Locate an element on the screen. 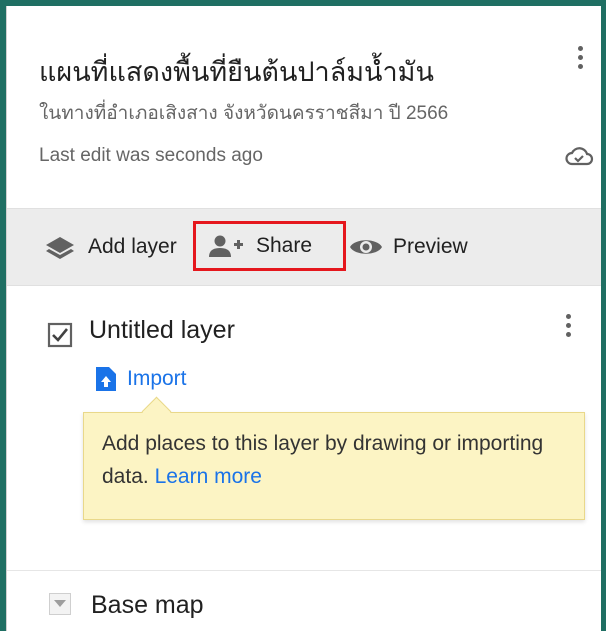 The height and width of the screenshot is (631, 606). import-label: Import is located at coordinates (157, 378).